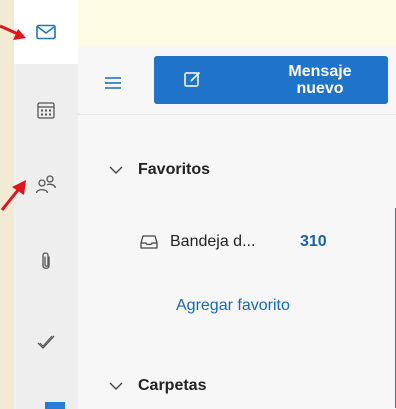 This screenshot has width=396, height=409. What do you see at coordinates (46, 32) in the screenshot?
I see `mail-icon` at bounding box center [46, 32].